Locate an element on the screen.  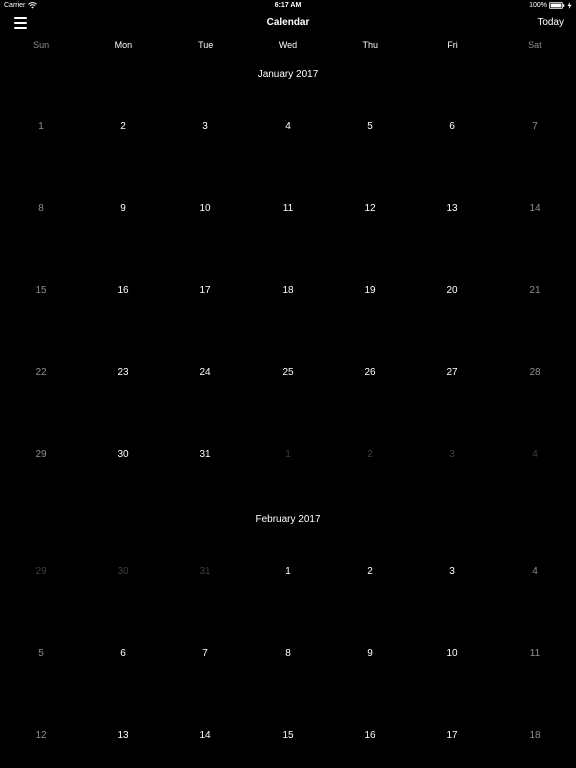
navigation-bar: Calendar Today is located at coordinates (288, 24).